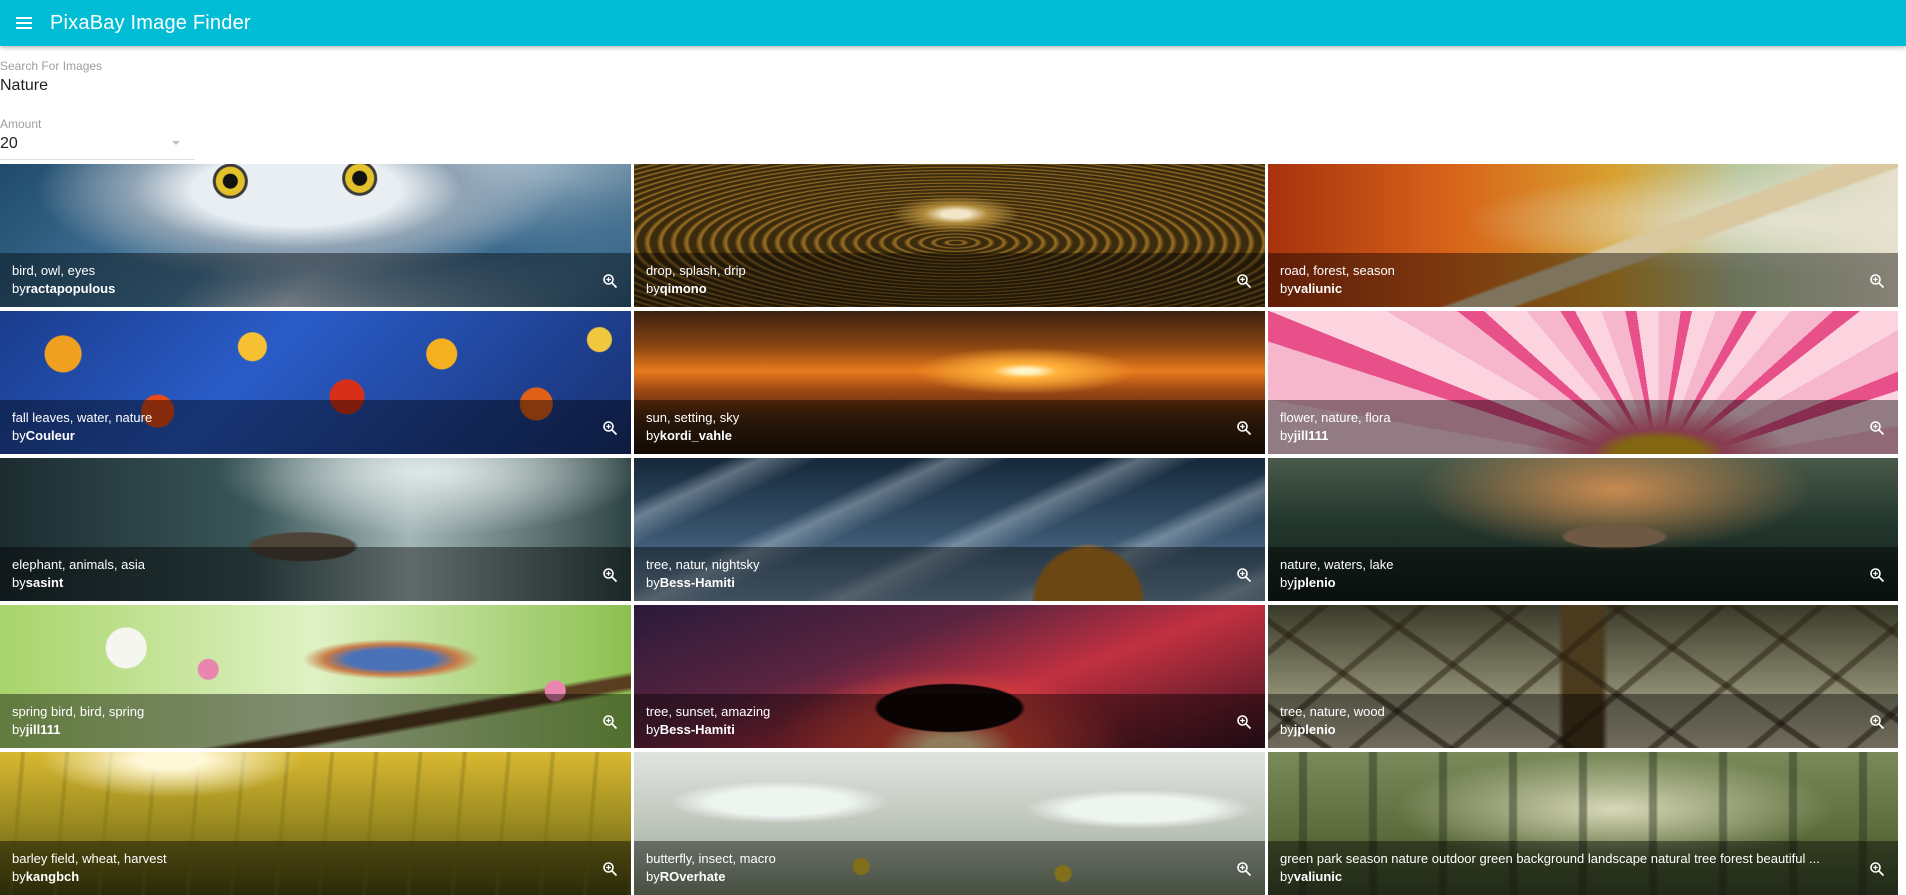  What do you see at coordinates (54, 270) in the screenshot?
I see `image-tags: bird, owl, eyes` at bounding box center [54, 270].